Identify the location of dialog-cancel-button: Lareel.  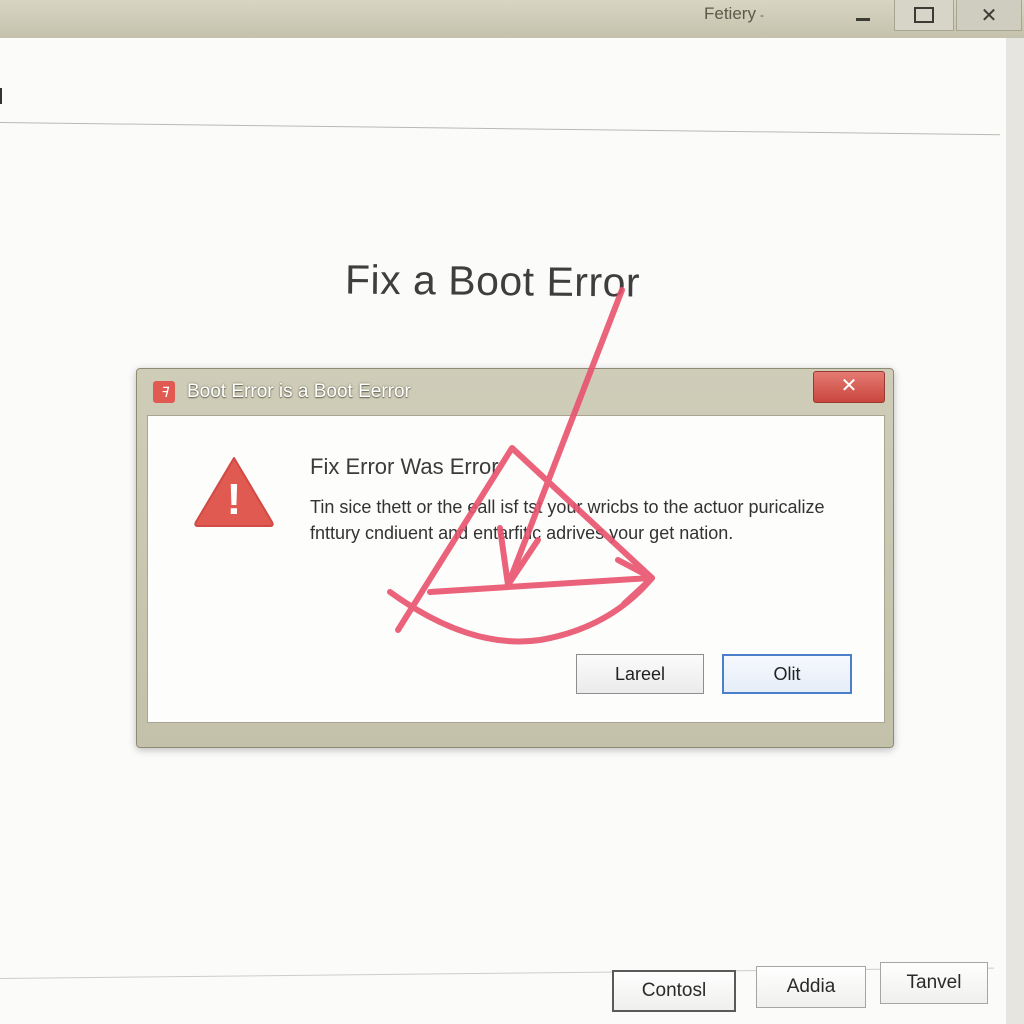
(640, 674).